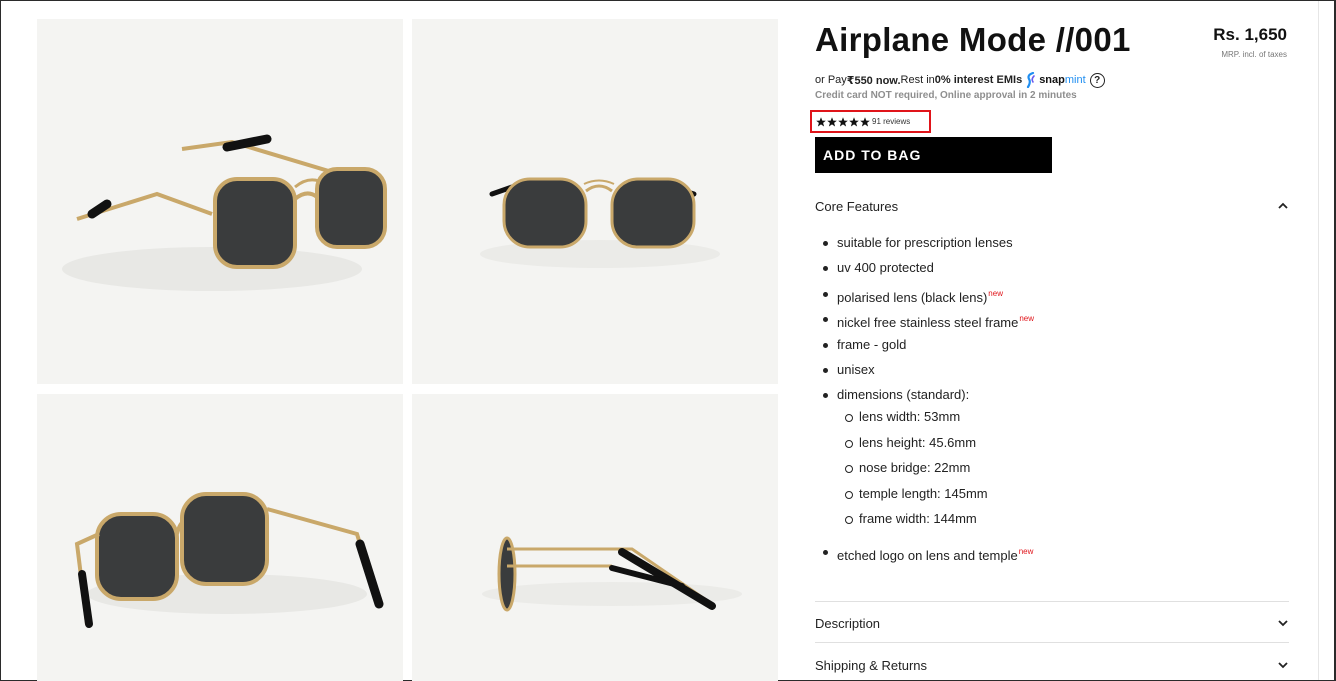 The height and width of the screenshot is (681, 1336). I want to click on feature-item: polarised lens (black lens)new, so click(927, 297).